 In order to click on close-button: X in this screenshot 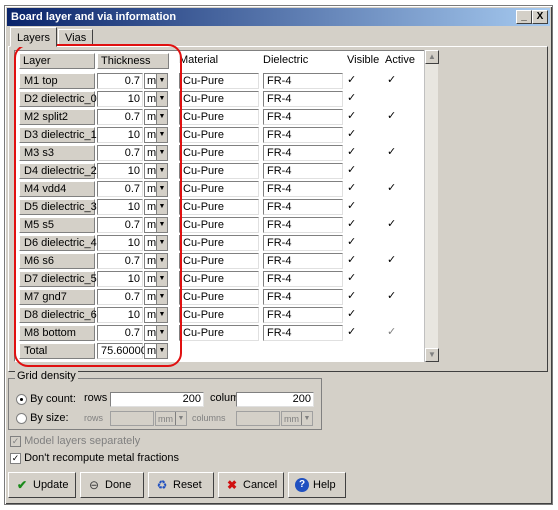, I will do `click(540, 17)`.